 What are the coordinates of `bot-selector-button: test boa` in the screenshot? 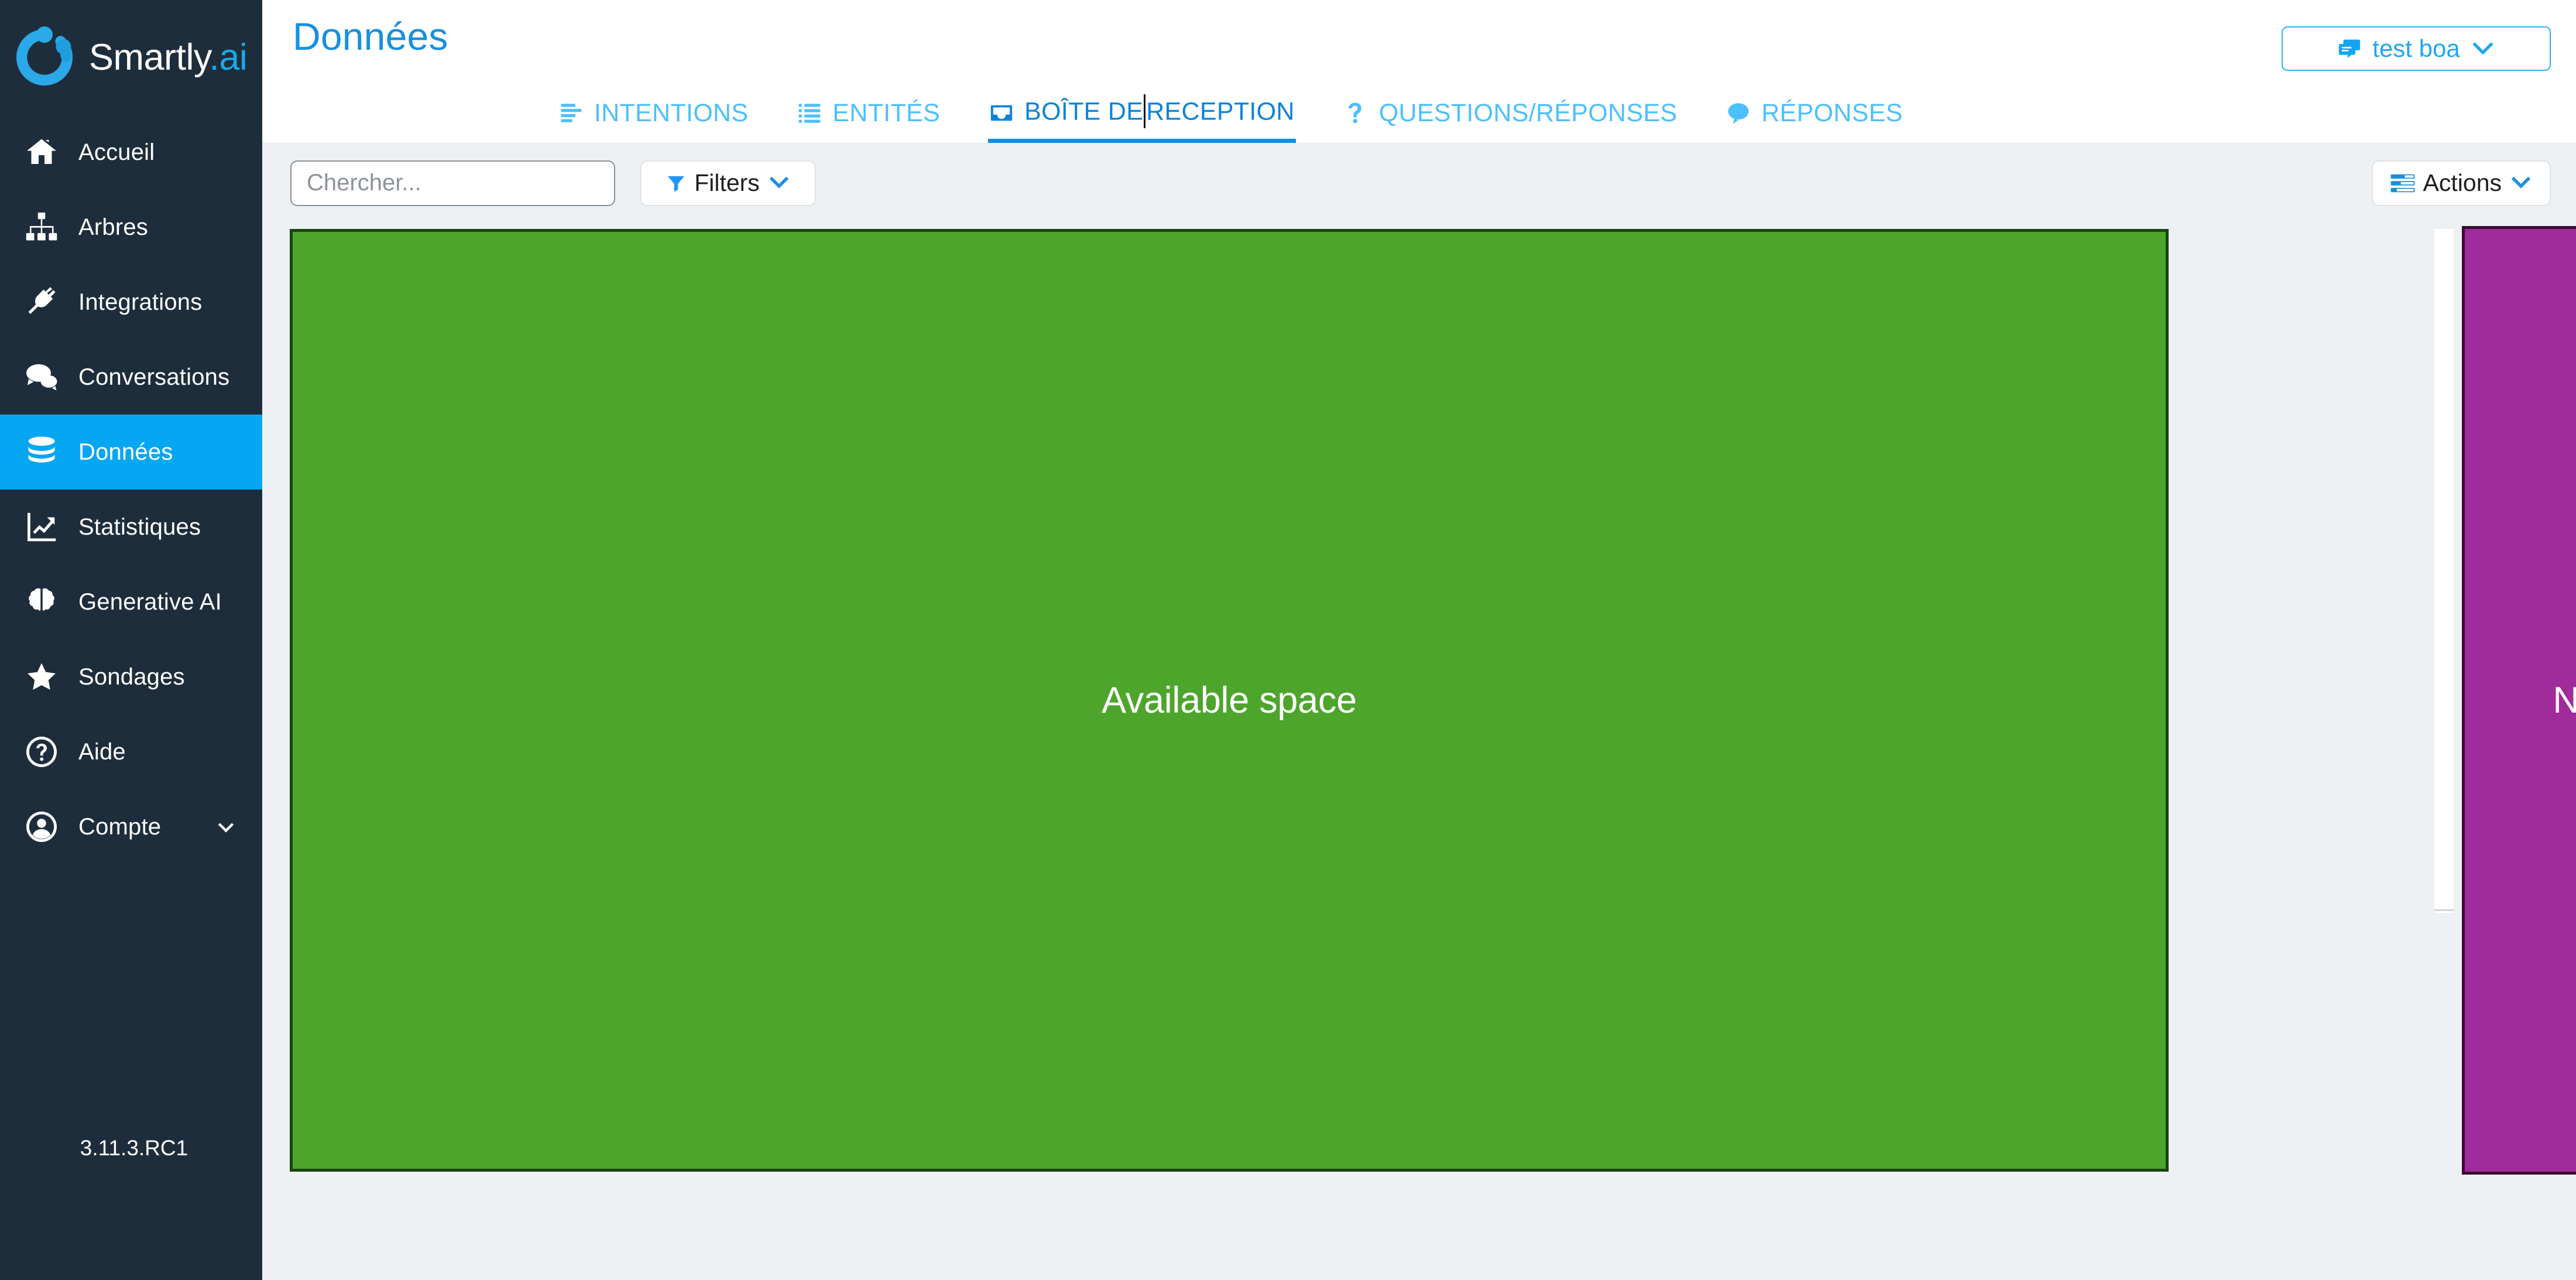 It's located at (2416, 49).